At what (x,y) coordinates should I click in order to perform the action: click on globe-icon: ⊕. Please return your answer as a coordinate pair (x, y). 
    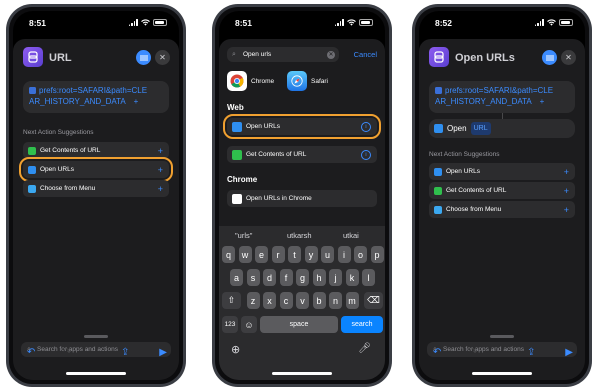
    Looking at the image, I should click on (235, 349).